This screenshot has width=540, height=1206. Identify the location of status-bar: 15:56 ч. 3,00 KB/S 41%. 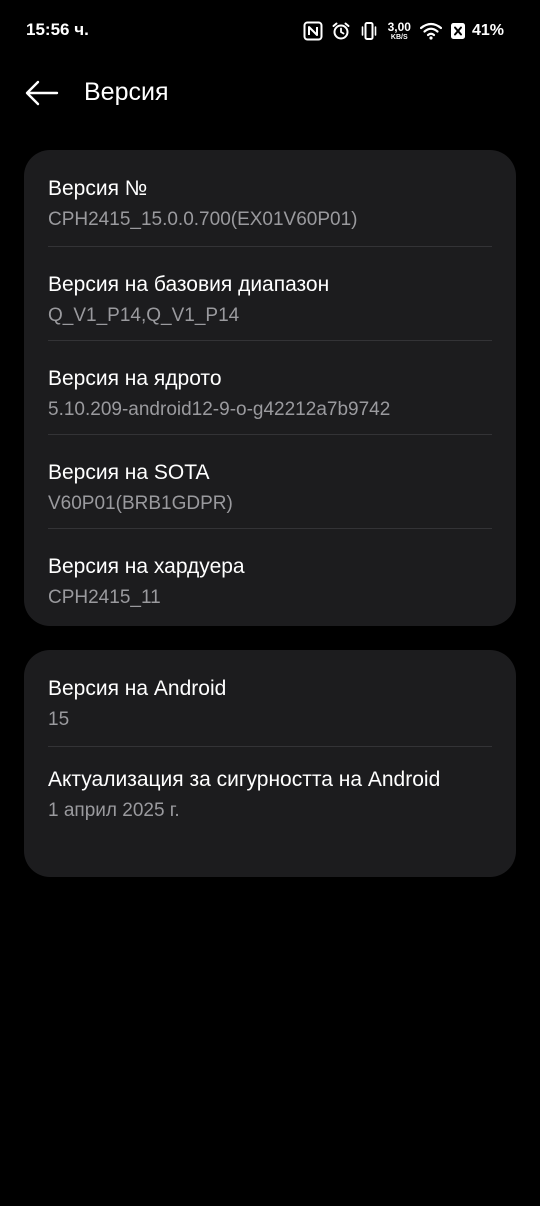
(270, 31).